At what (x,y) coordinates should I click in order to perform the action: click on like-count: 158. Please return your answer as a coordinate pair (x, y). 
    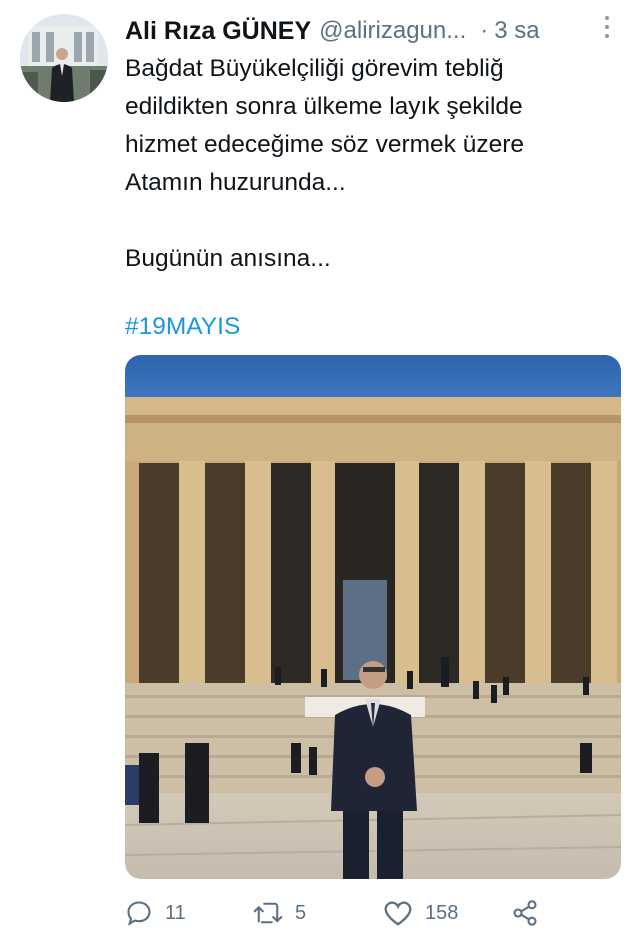
    Looking at the image, I should click on (442, 912).